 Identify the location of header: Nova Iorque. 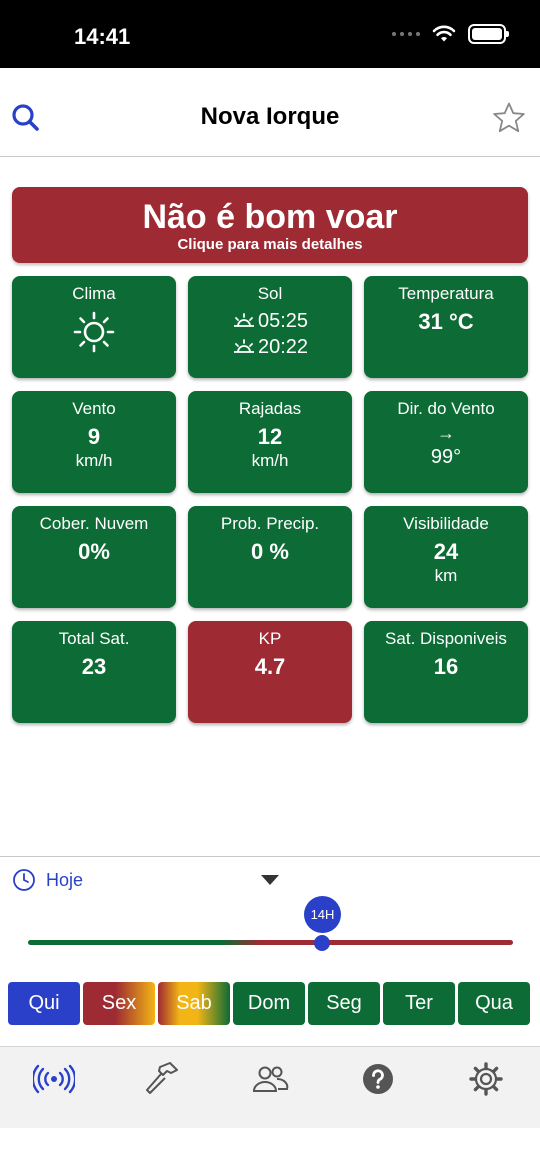
(270, 112).